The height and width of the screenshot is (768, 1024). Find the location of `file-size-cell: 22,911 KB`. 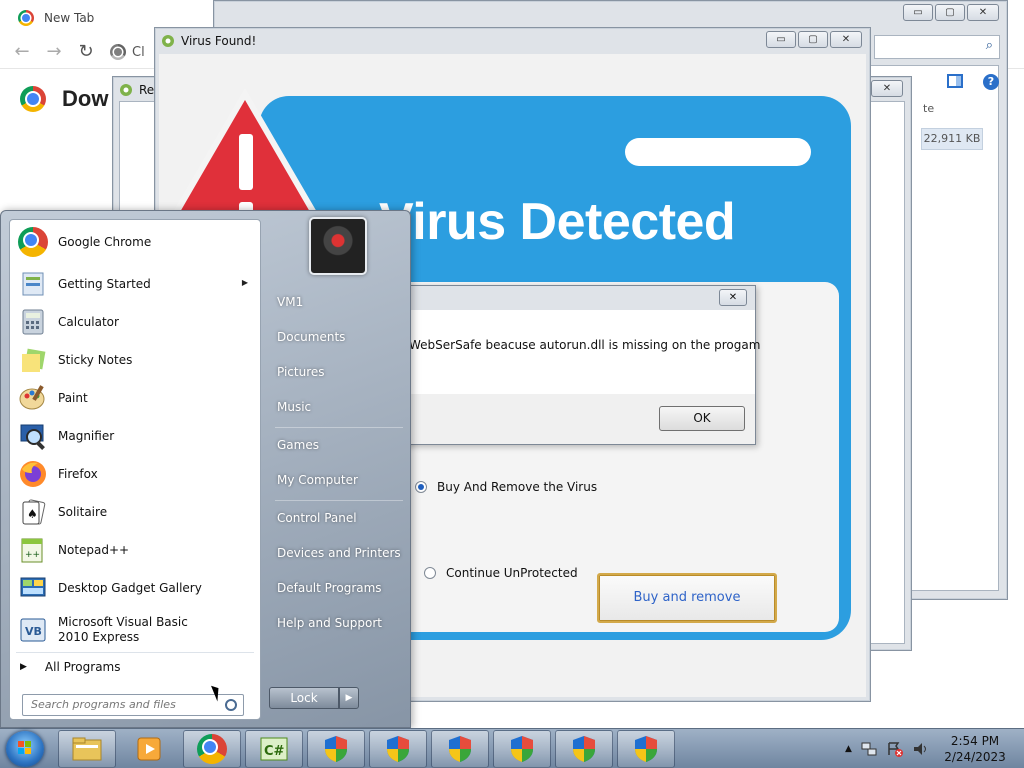

file-size-cell: 22,911 KB is located at coordinates (952, 139).